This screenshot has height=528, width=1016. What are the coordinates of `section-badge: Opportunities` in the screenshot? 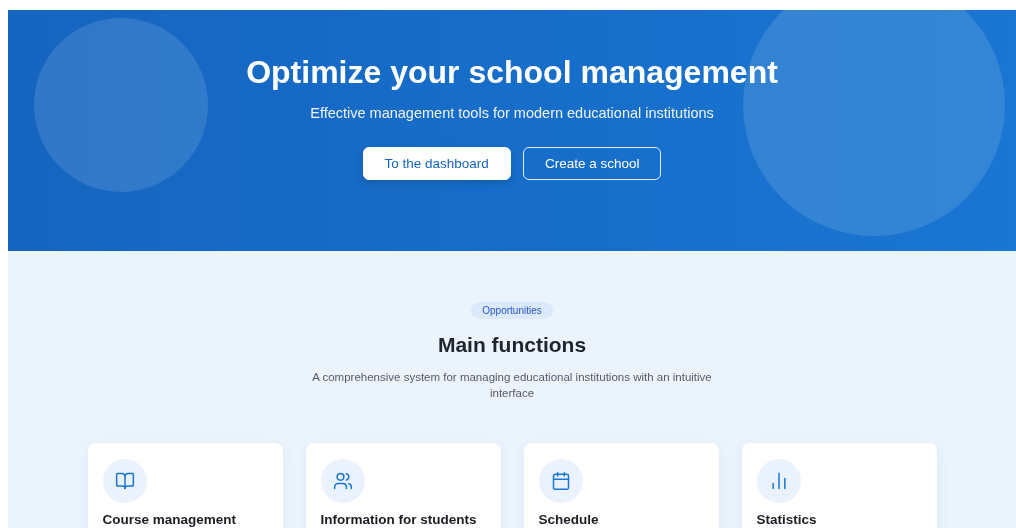 It's located at (512, 310).